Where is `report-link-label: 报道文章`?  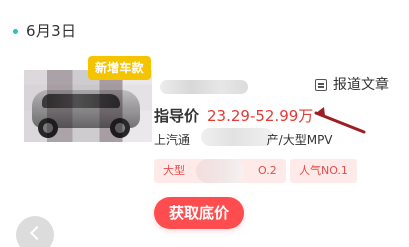
report-link-label: 报道文章 is located at coordinates (361, 85).